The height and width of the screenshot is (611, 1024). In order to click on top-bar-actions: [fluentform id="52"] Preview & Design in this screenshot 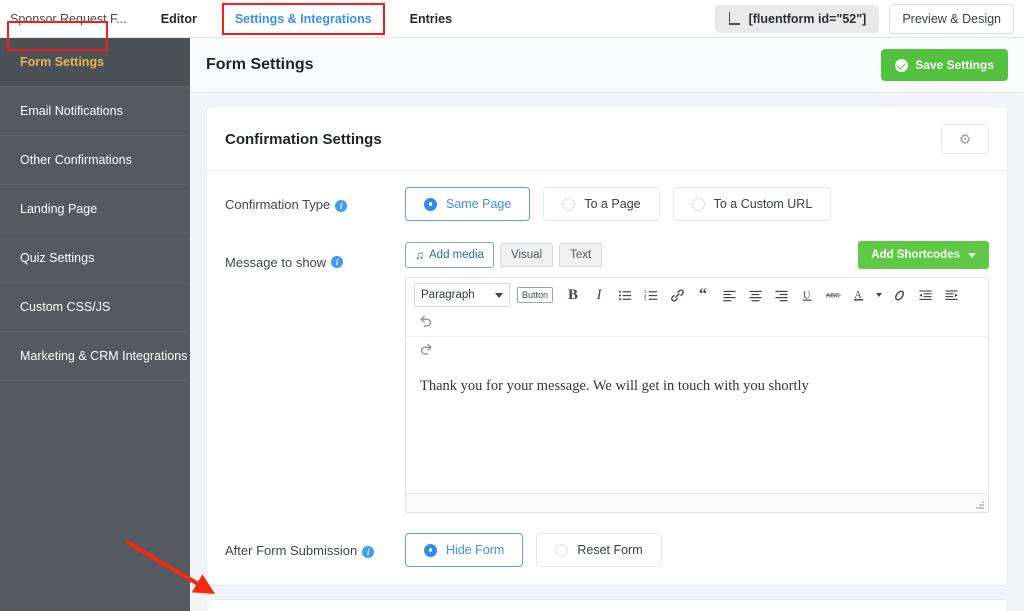, I will do `click(864, 18)`.